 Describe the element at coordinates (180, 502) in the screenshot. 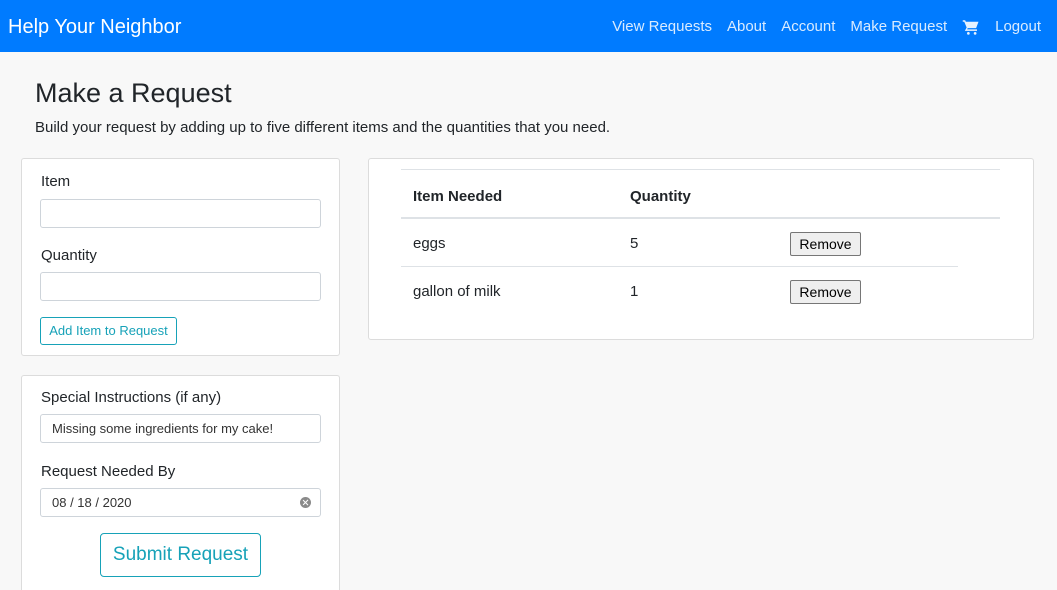

I see `needed-by-date-input: 08 / 18 / 2020` at that location.